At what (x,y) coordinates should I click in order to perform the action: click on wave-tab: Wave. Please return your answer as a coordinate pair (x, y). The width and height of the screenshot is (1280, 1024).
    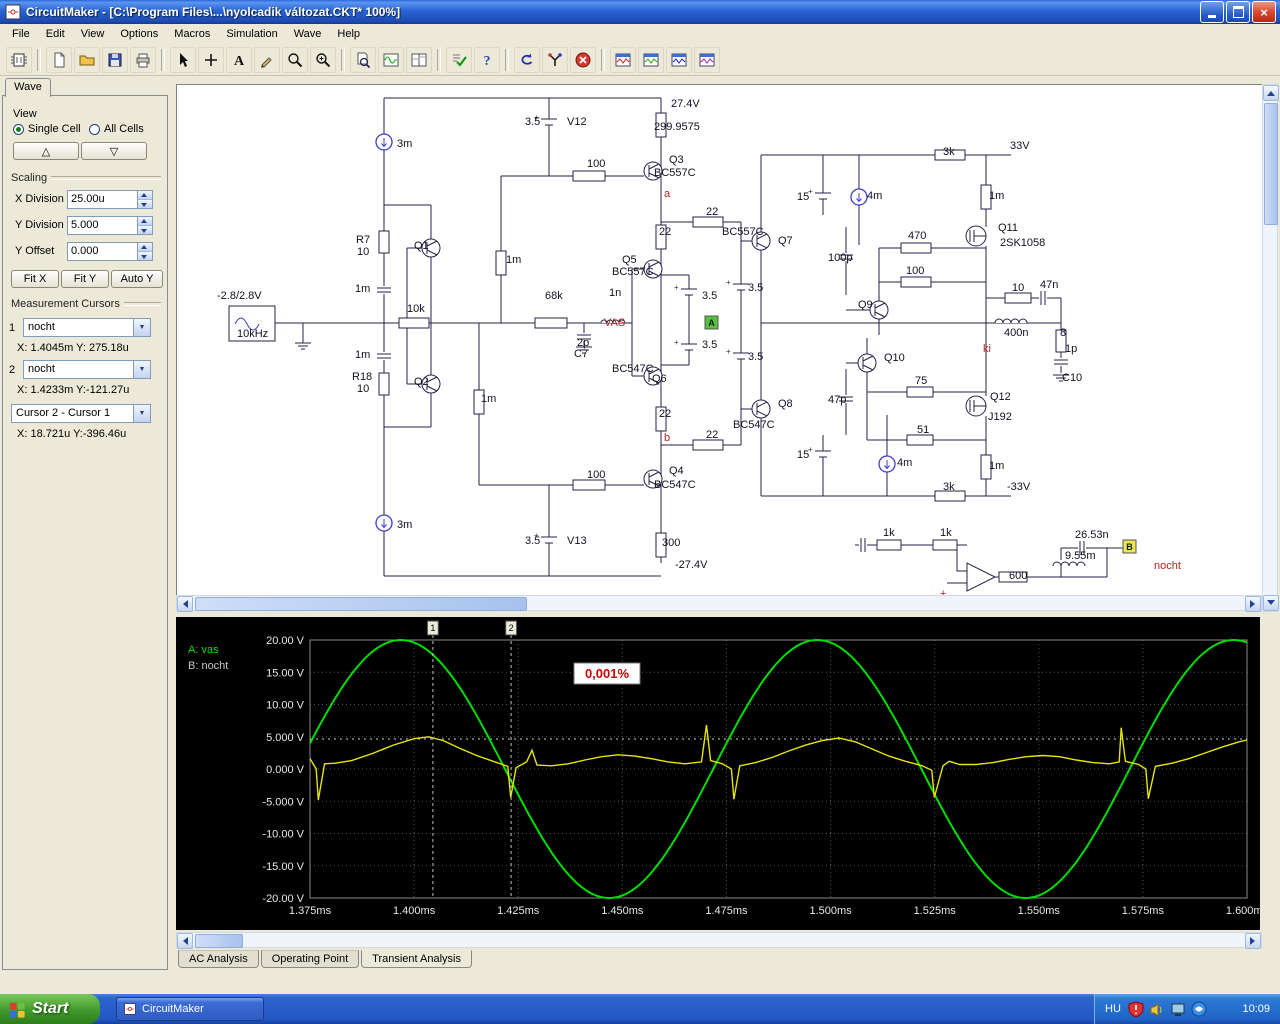
    Looking at the image, I should click on (28, 87).